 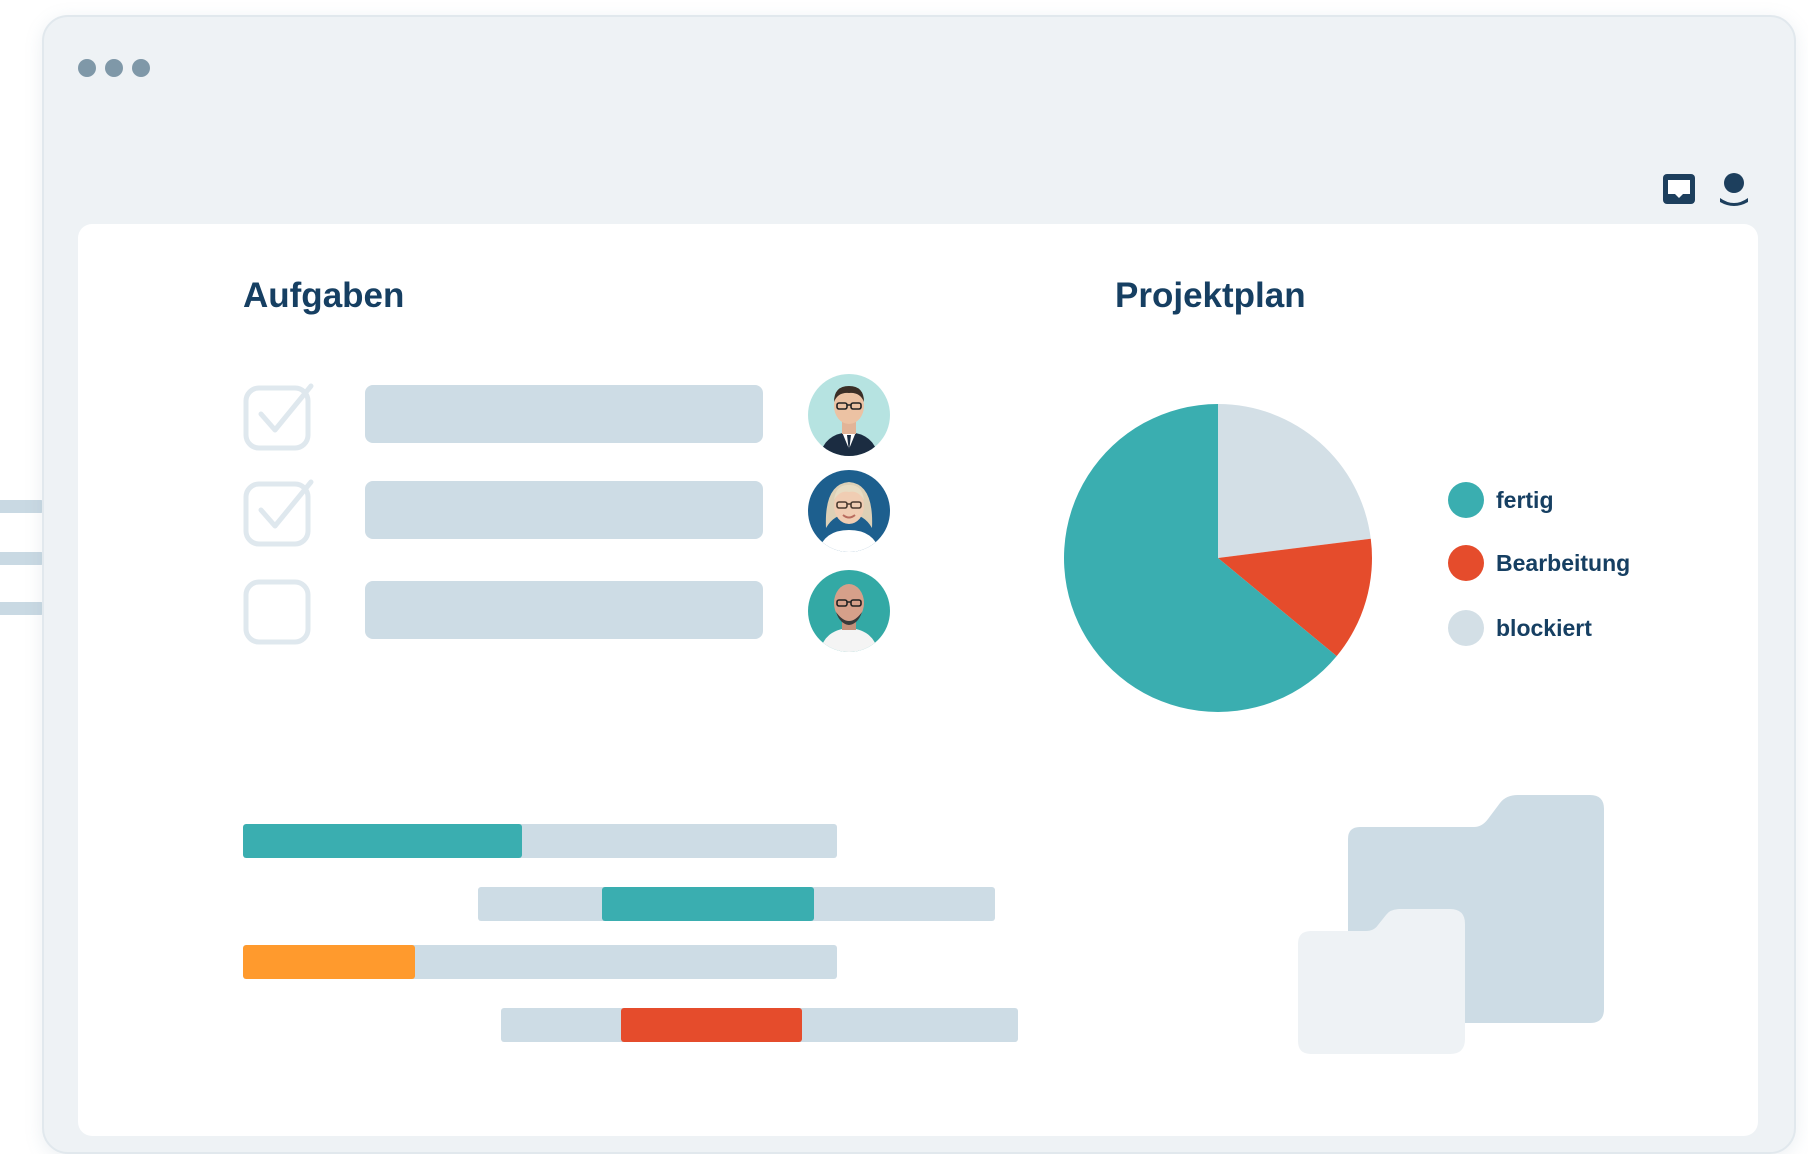 I want to click on project-pie-chart, so click(x=1218, y=558).